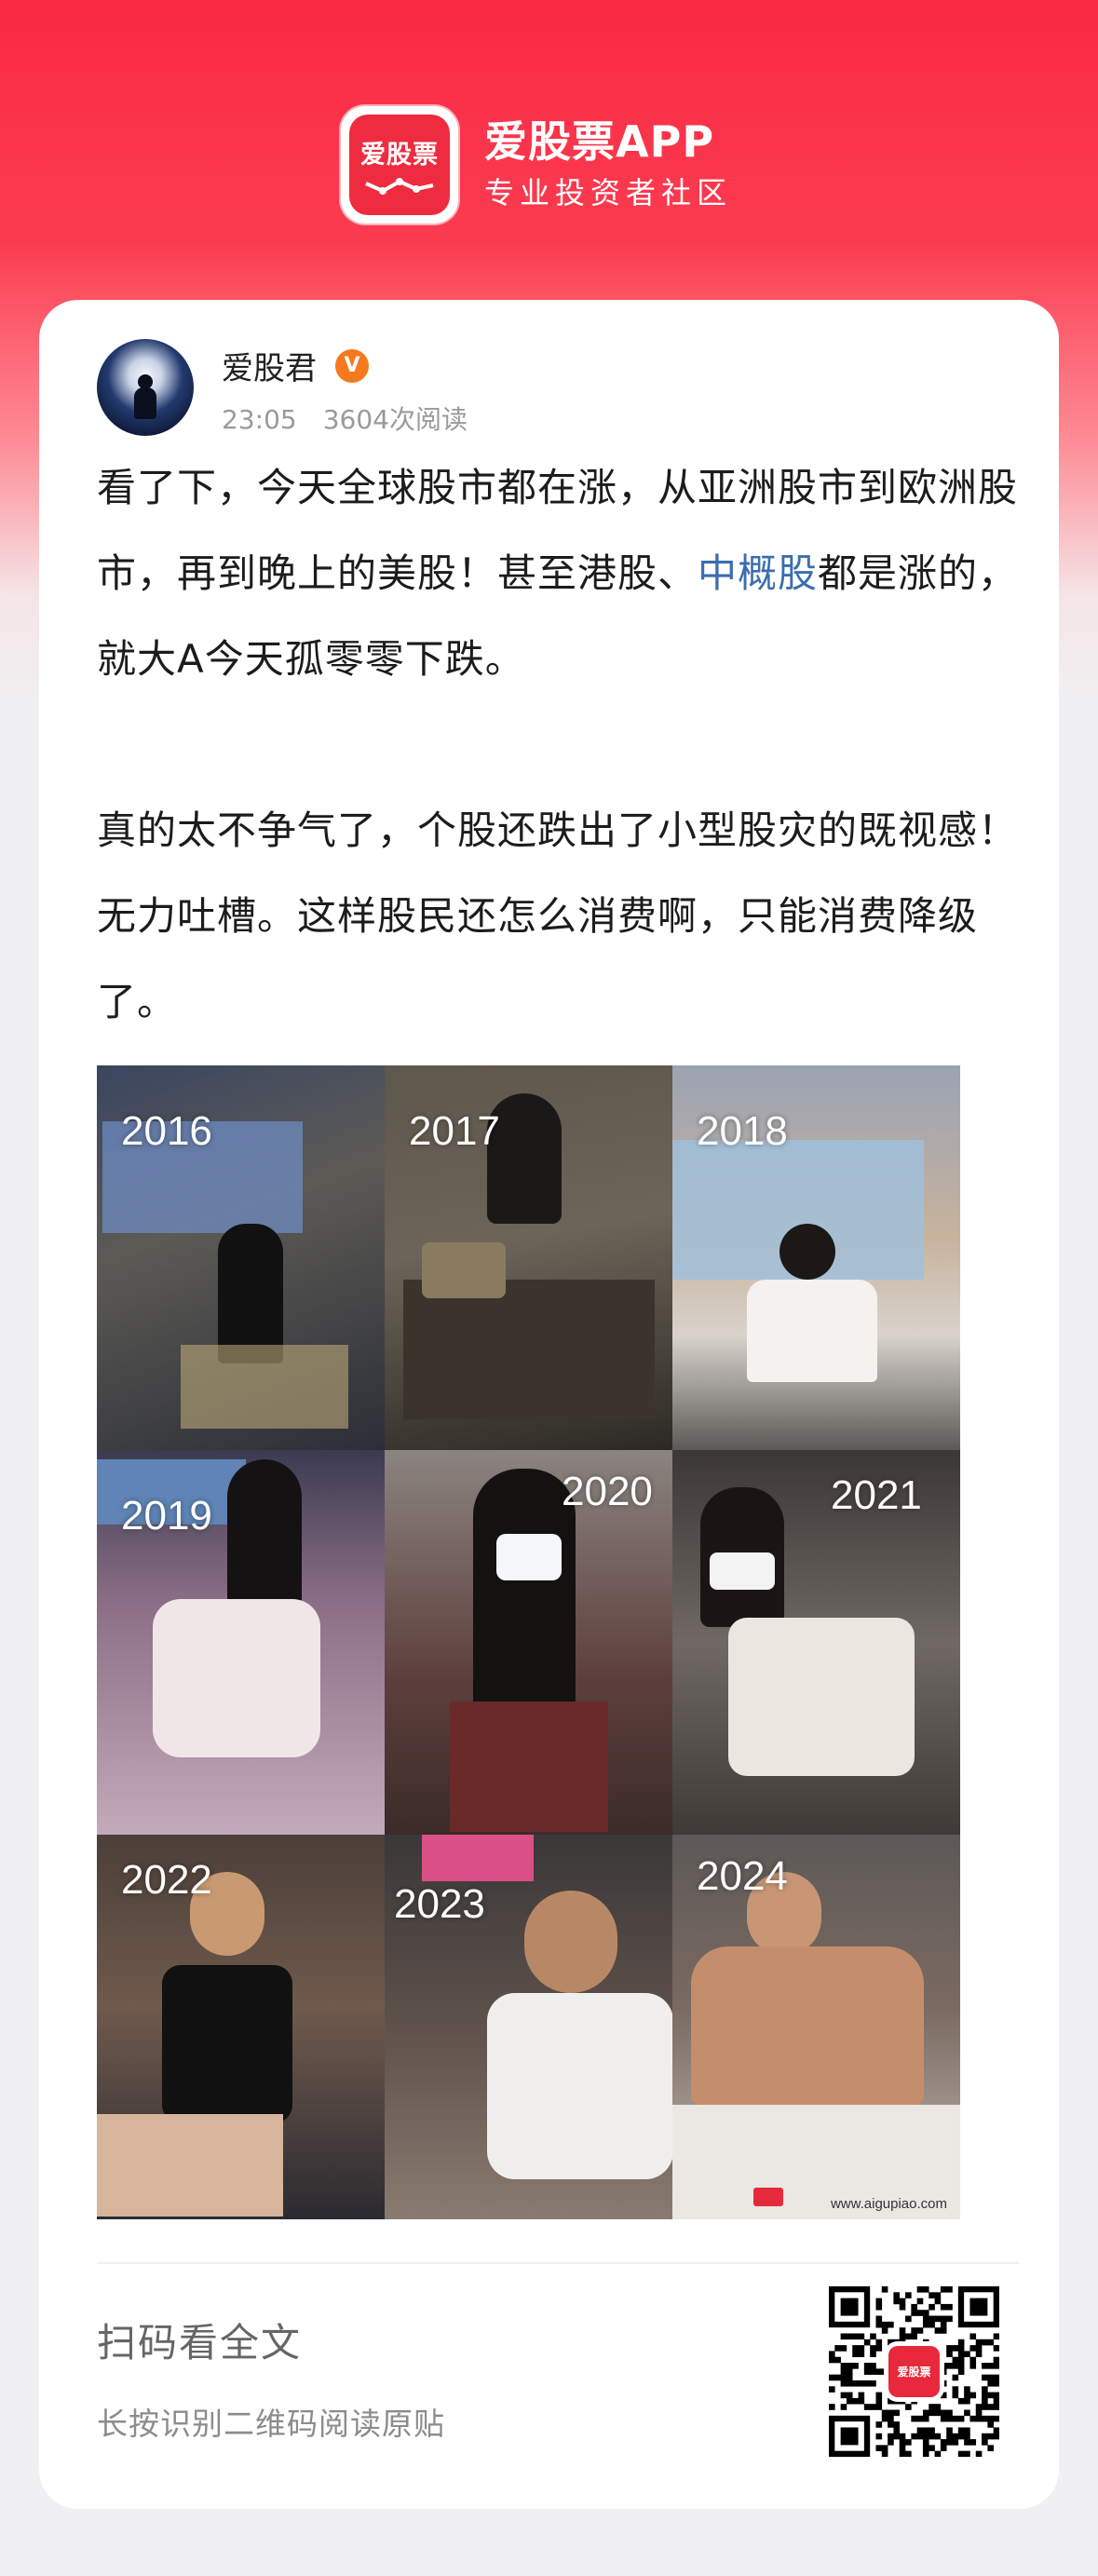 The height and width of the screenshot is (2576, 1098). Describe the element at coordinates (271, 2424) in the screenshot. I see `scan-subtitle: 长按识别二维码阅读原贴` at that location.